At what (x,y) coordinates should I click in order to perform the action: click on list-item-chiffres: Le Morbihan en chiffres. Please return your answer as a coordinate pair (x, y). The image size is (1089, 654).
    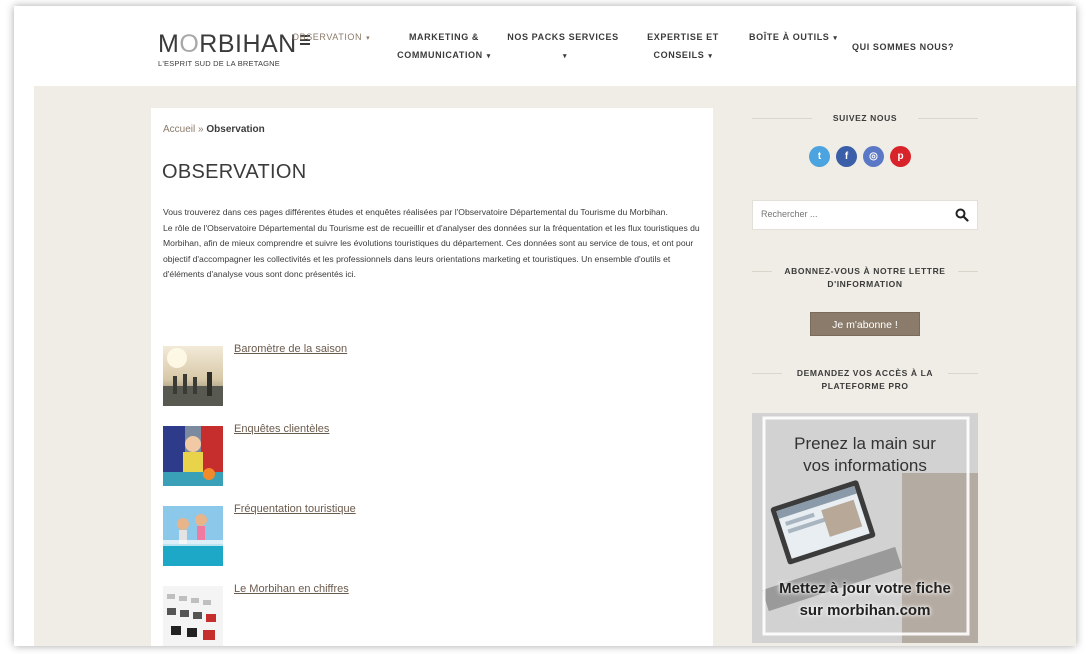
    Looking at the image, I should click on (423, 614).